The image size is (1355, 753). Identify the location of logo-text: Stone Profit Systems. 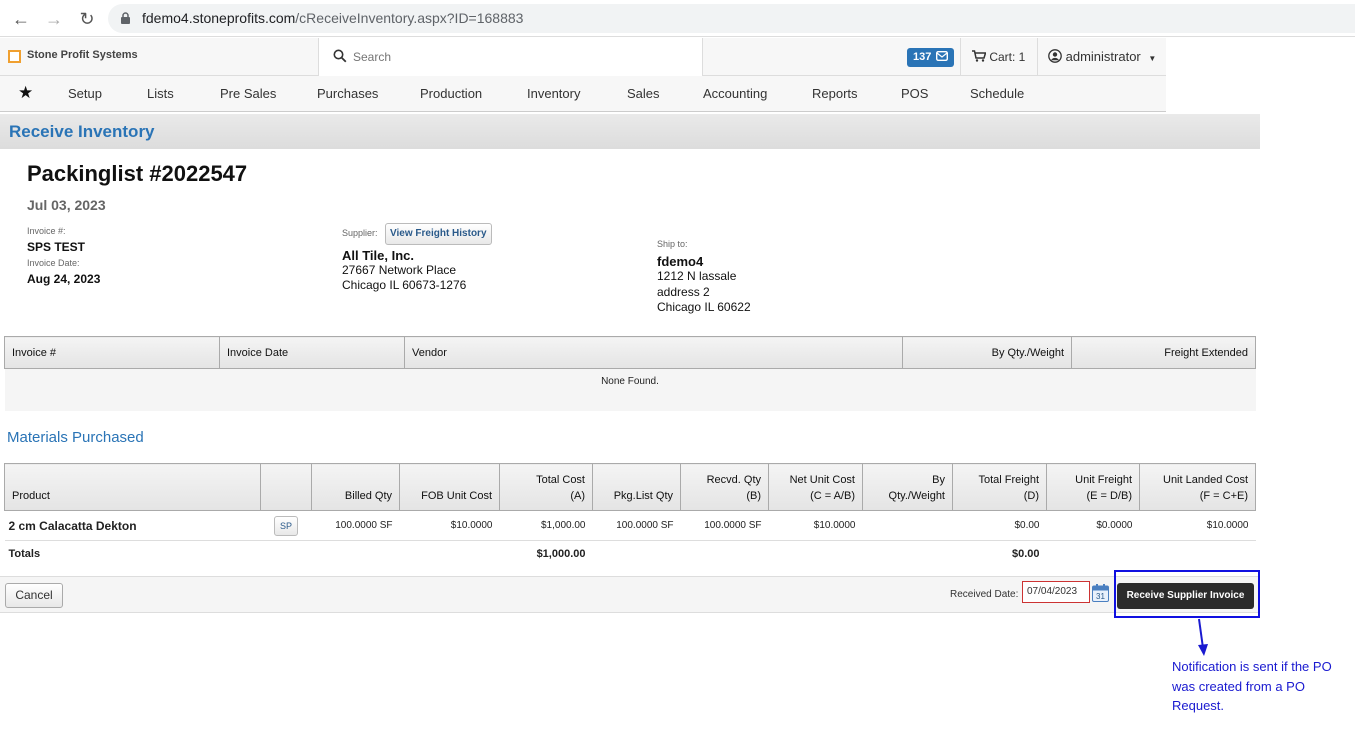
(82, 55).